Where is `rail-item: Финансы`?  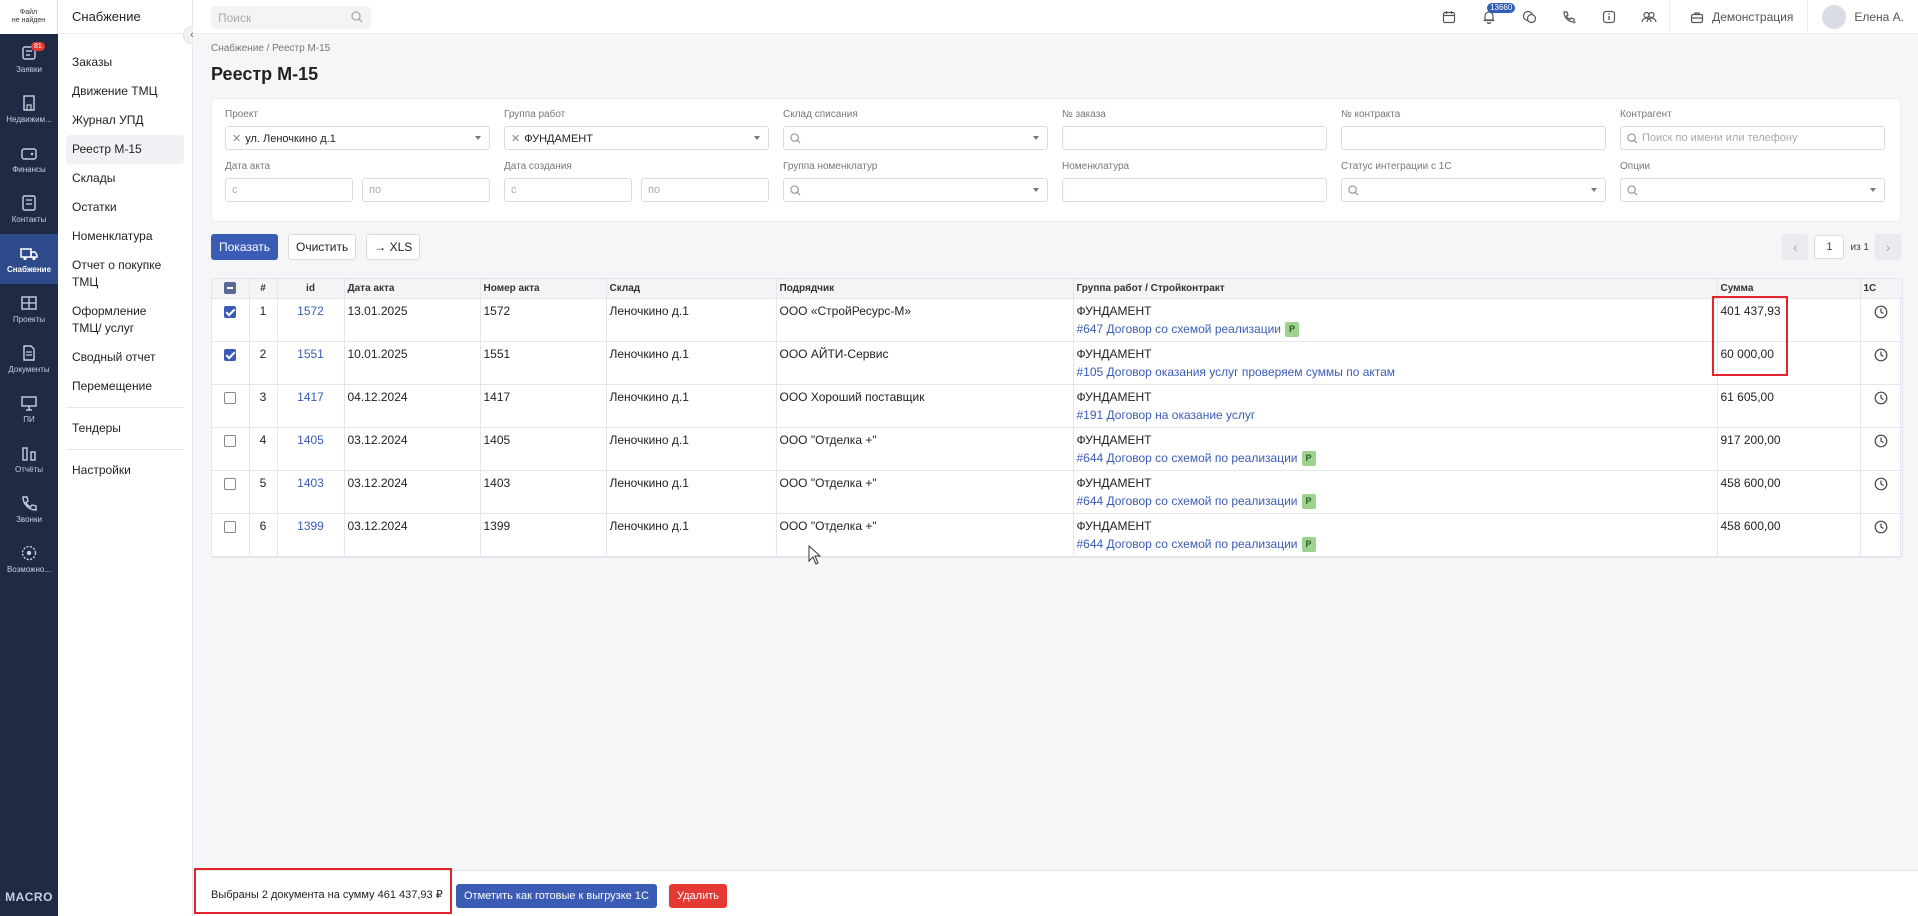 rail-item: Финансы is located at coordinates (29, 159).